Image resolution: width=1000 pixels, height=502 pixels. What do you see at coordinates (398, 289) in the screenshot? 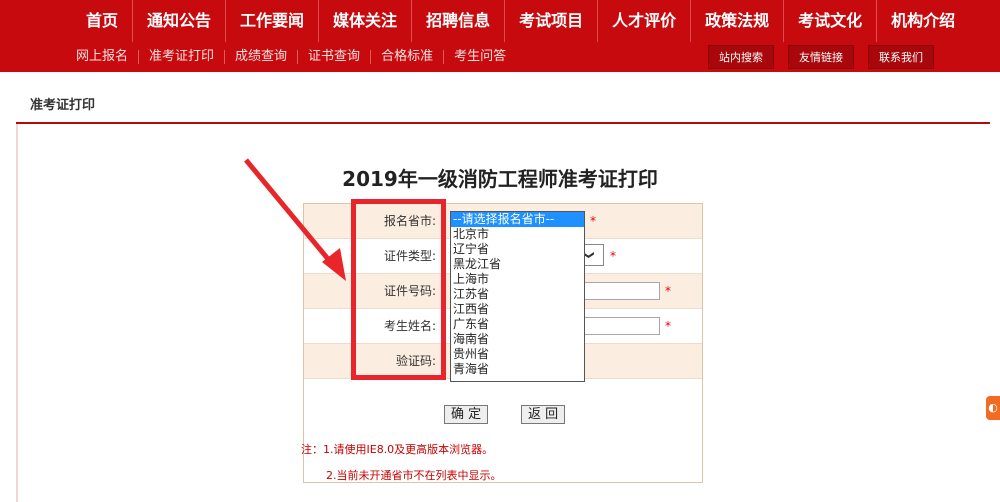
I see `annotation-highlight-box` at bounding box center [398, 289].